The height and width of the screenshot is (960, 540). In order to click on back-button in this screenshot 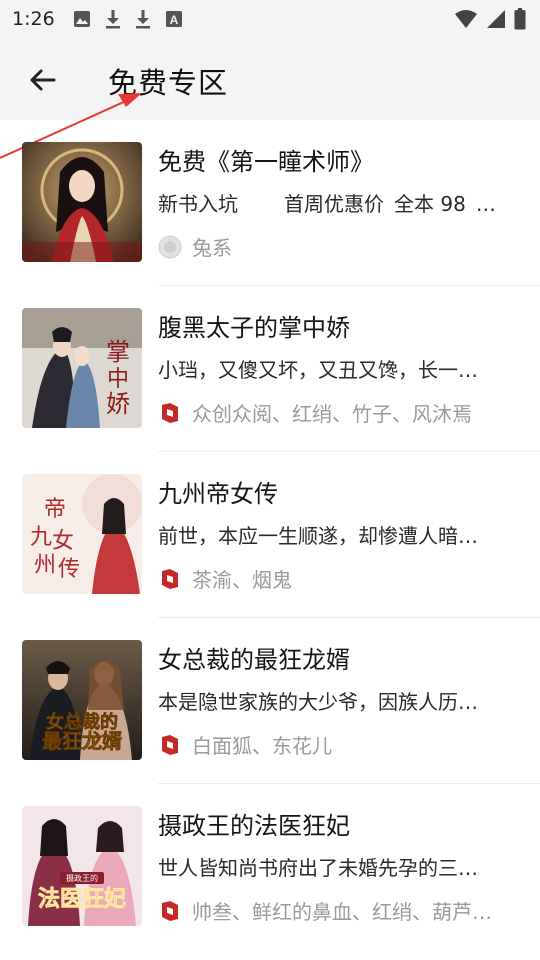, I will do `click(42, 80)`.